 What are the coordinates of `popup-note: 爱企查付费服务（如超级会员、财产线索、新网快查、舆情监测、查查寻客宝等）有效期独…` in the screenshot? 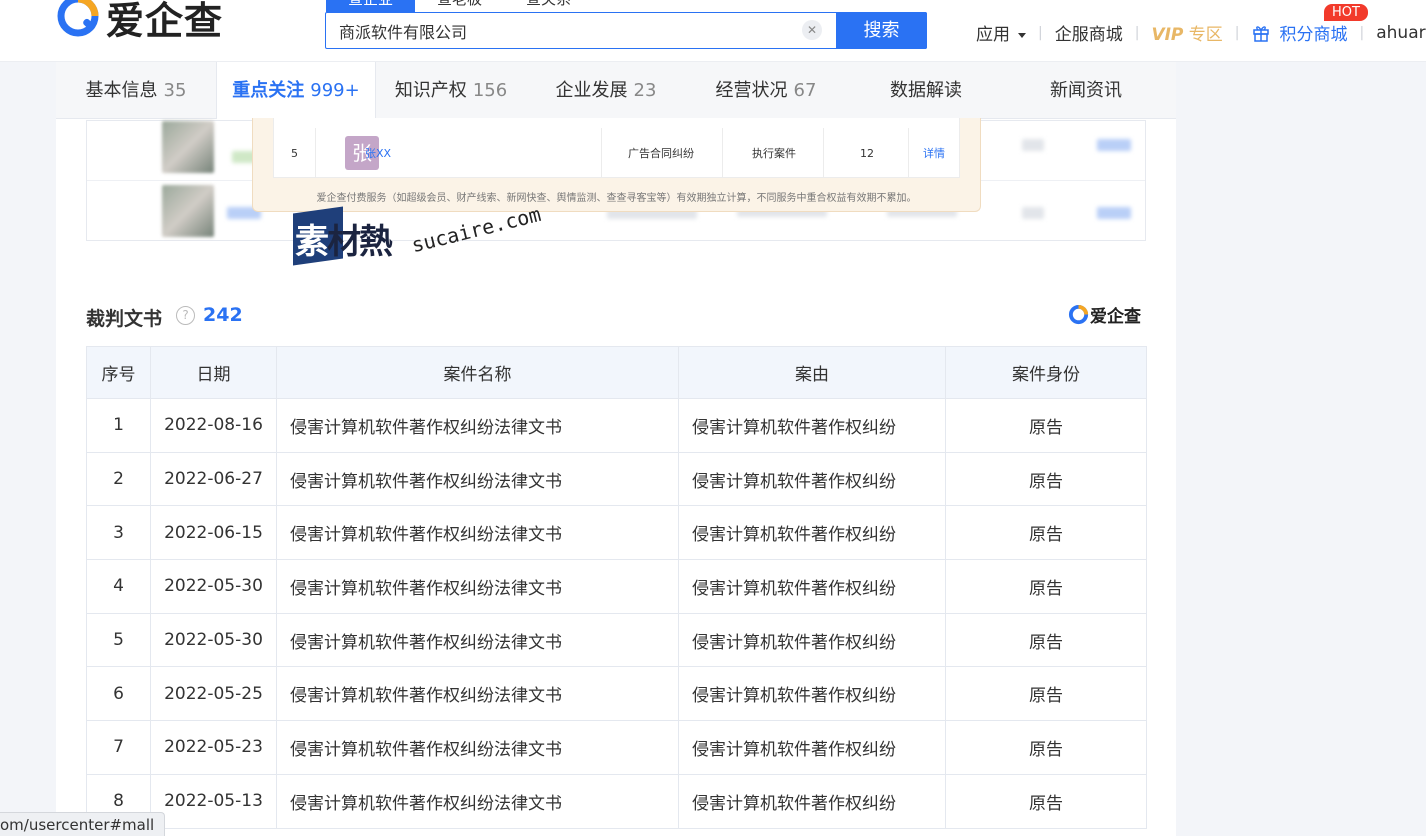 It's located at (616, 198).